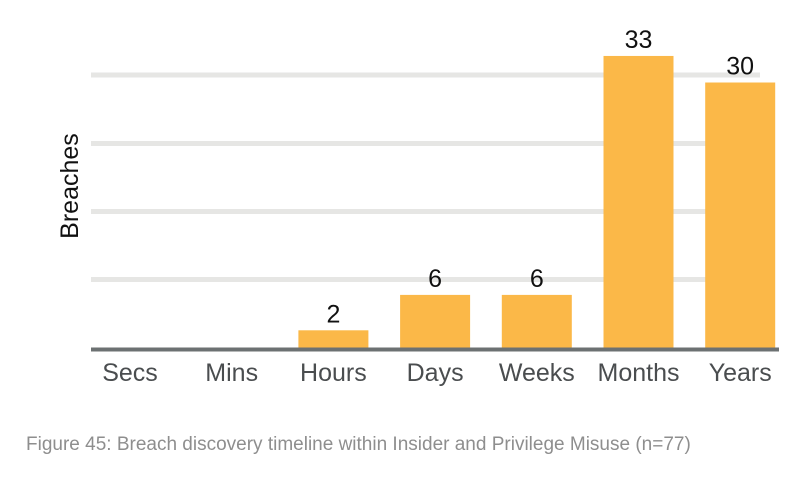 The image size is (799, 502). I want to click on bar-years, so click(740, 215).